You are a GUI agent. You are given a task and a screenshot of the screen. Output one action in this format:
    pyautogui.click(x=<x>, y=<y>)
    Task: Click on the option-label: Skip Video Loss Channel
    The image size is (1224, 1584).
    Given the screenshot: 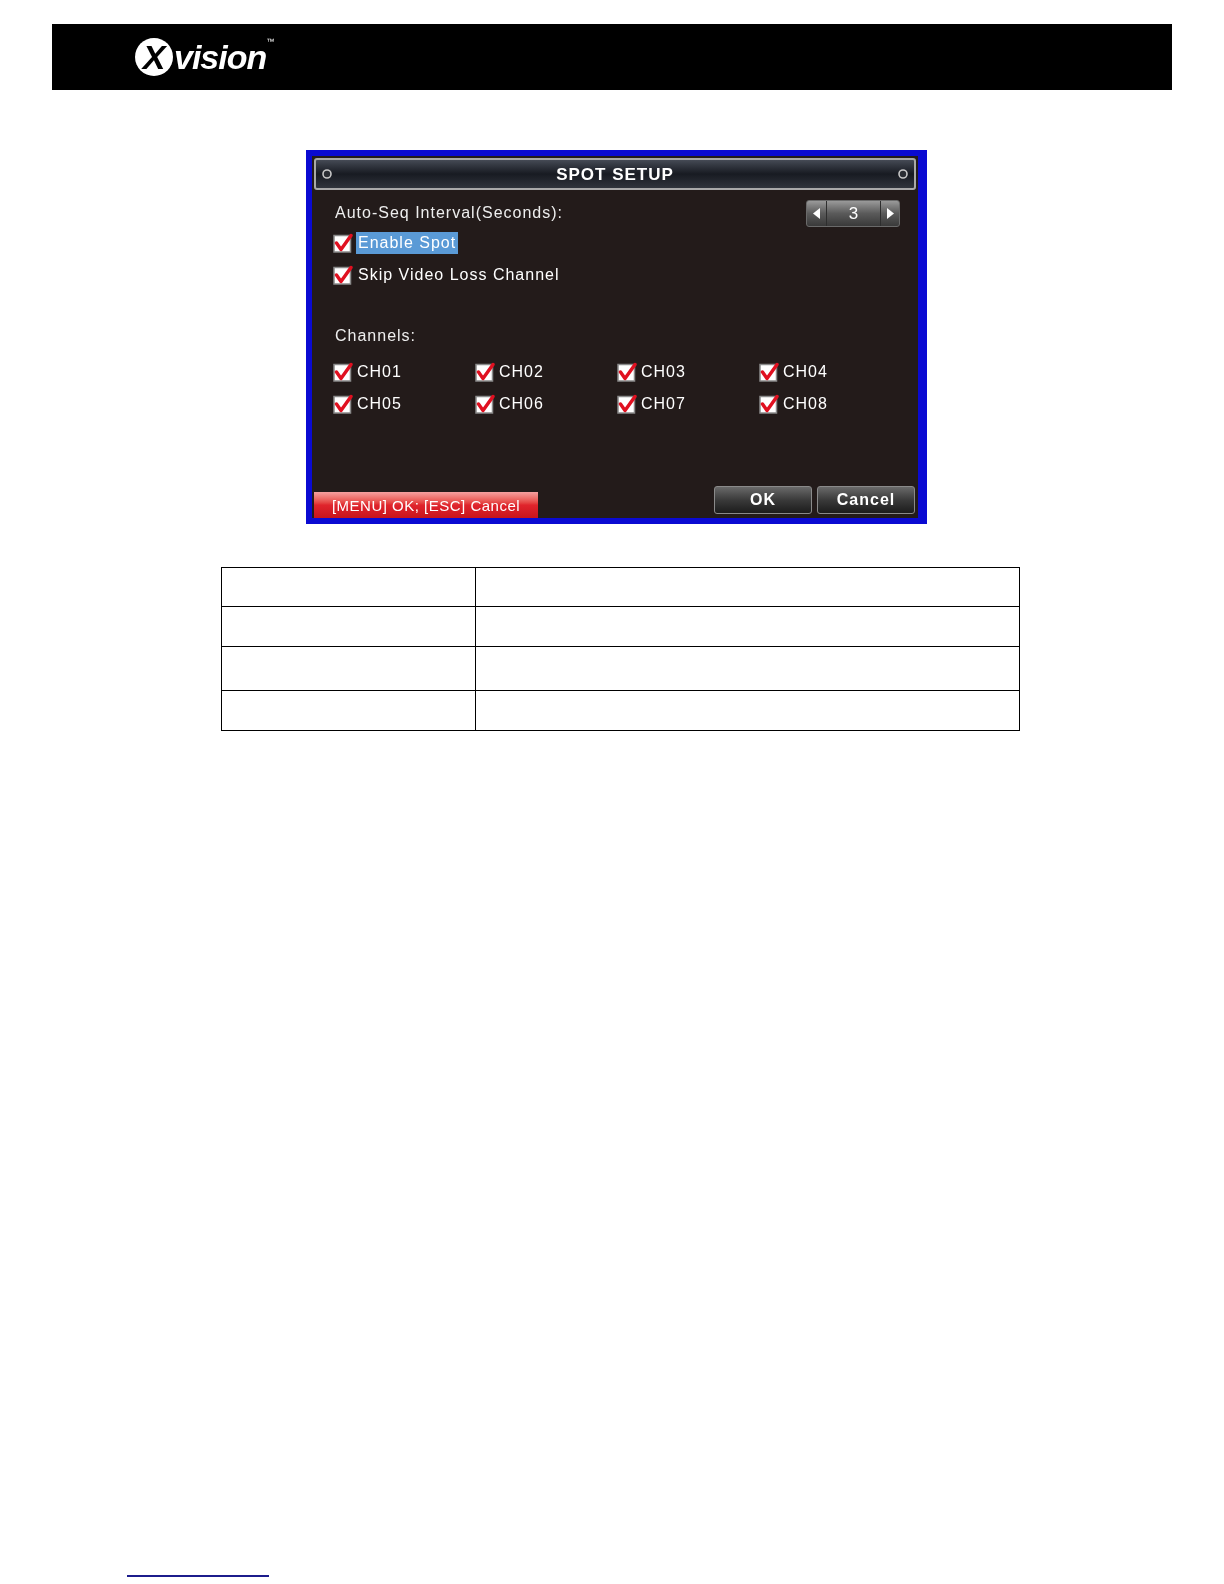 What is the action you would take?
    pyautogui.click(x=459, y=275)
    